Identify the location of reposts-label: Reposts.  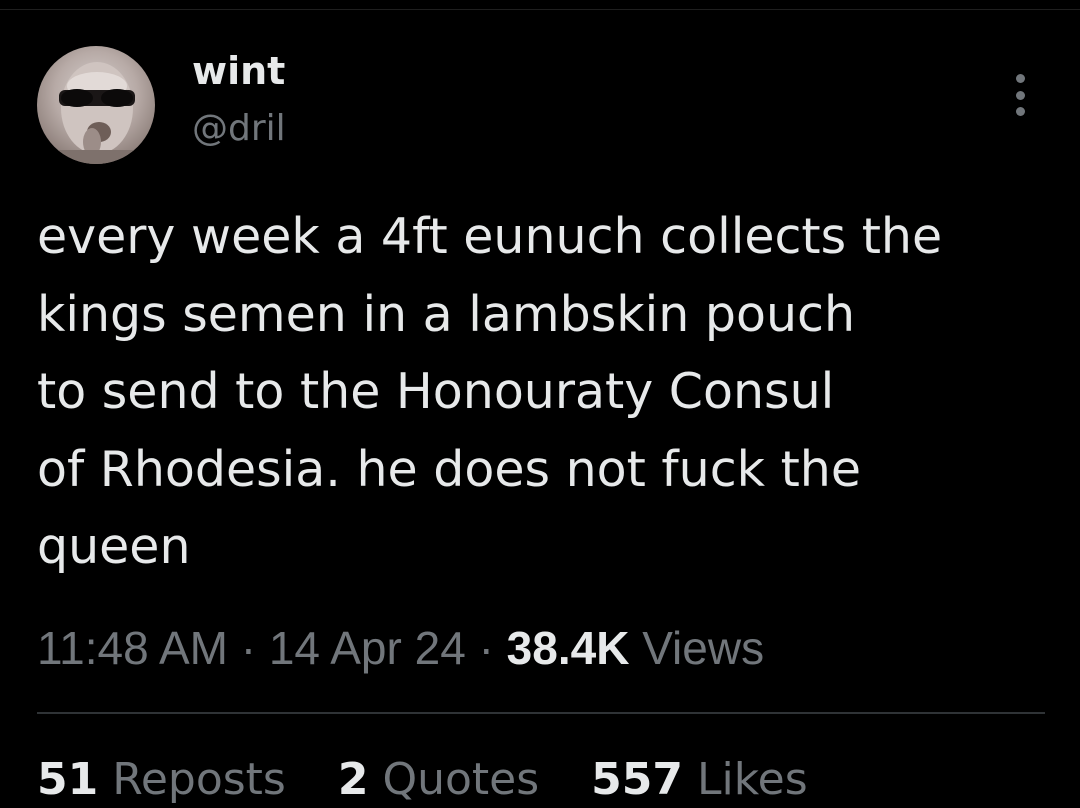
(199, 779).